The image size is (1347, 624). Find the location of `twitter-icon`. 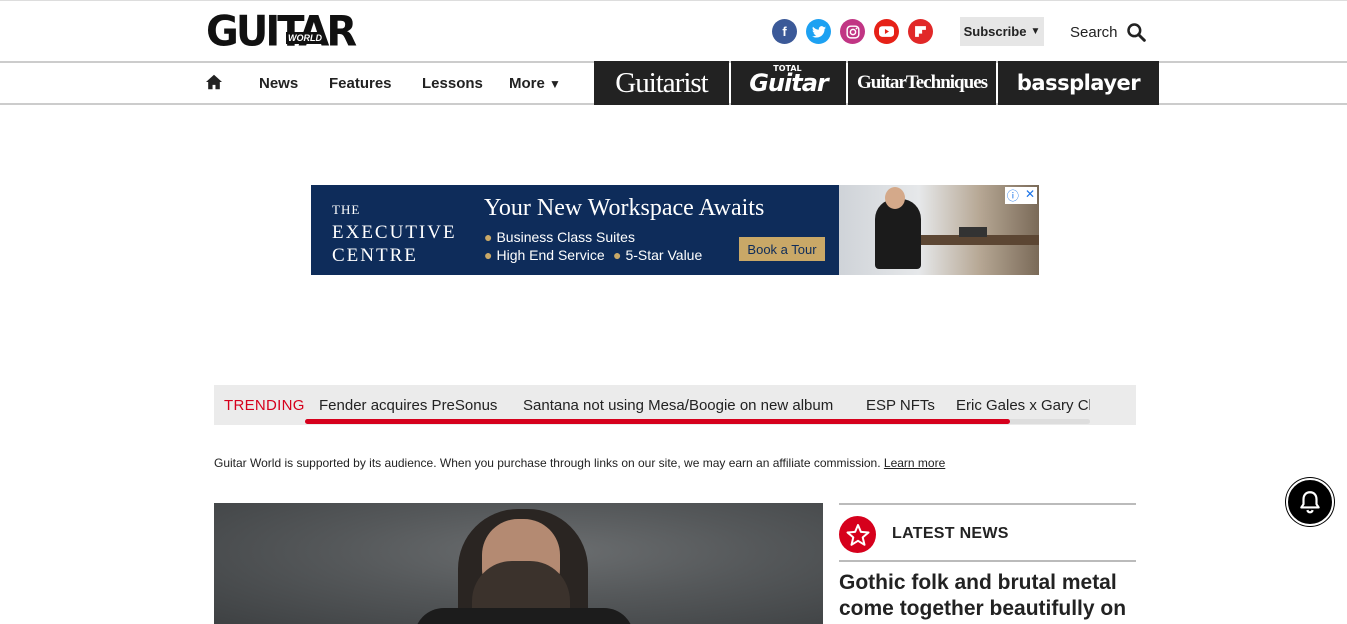

twitter-icon is located at coordinates (818, 31).